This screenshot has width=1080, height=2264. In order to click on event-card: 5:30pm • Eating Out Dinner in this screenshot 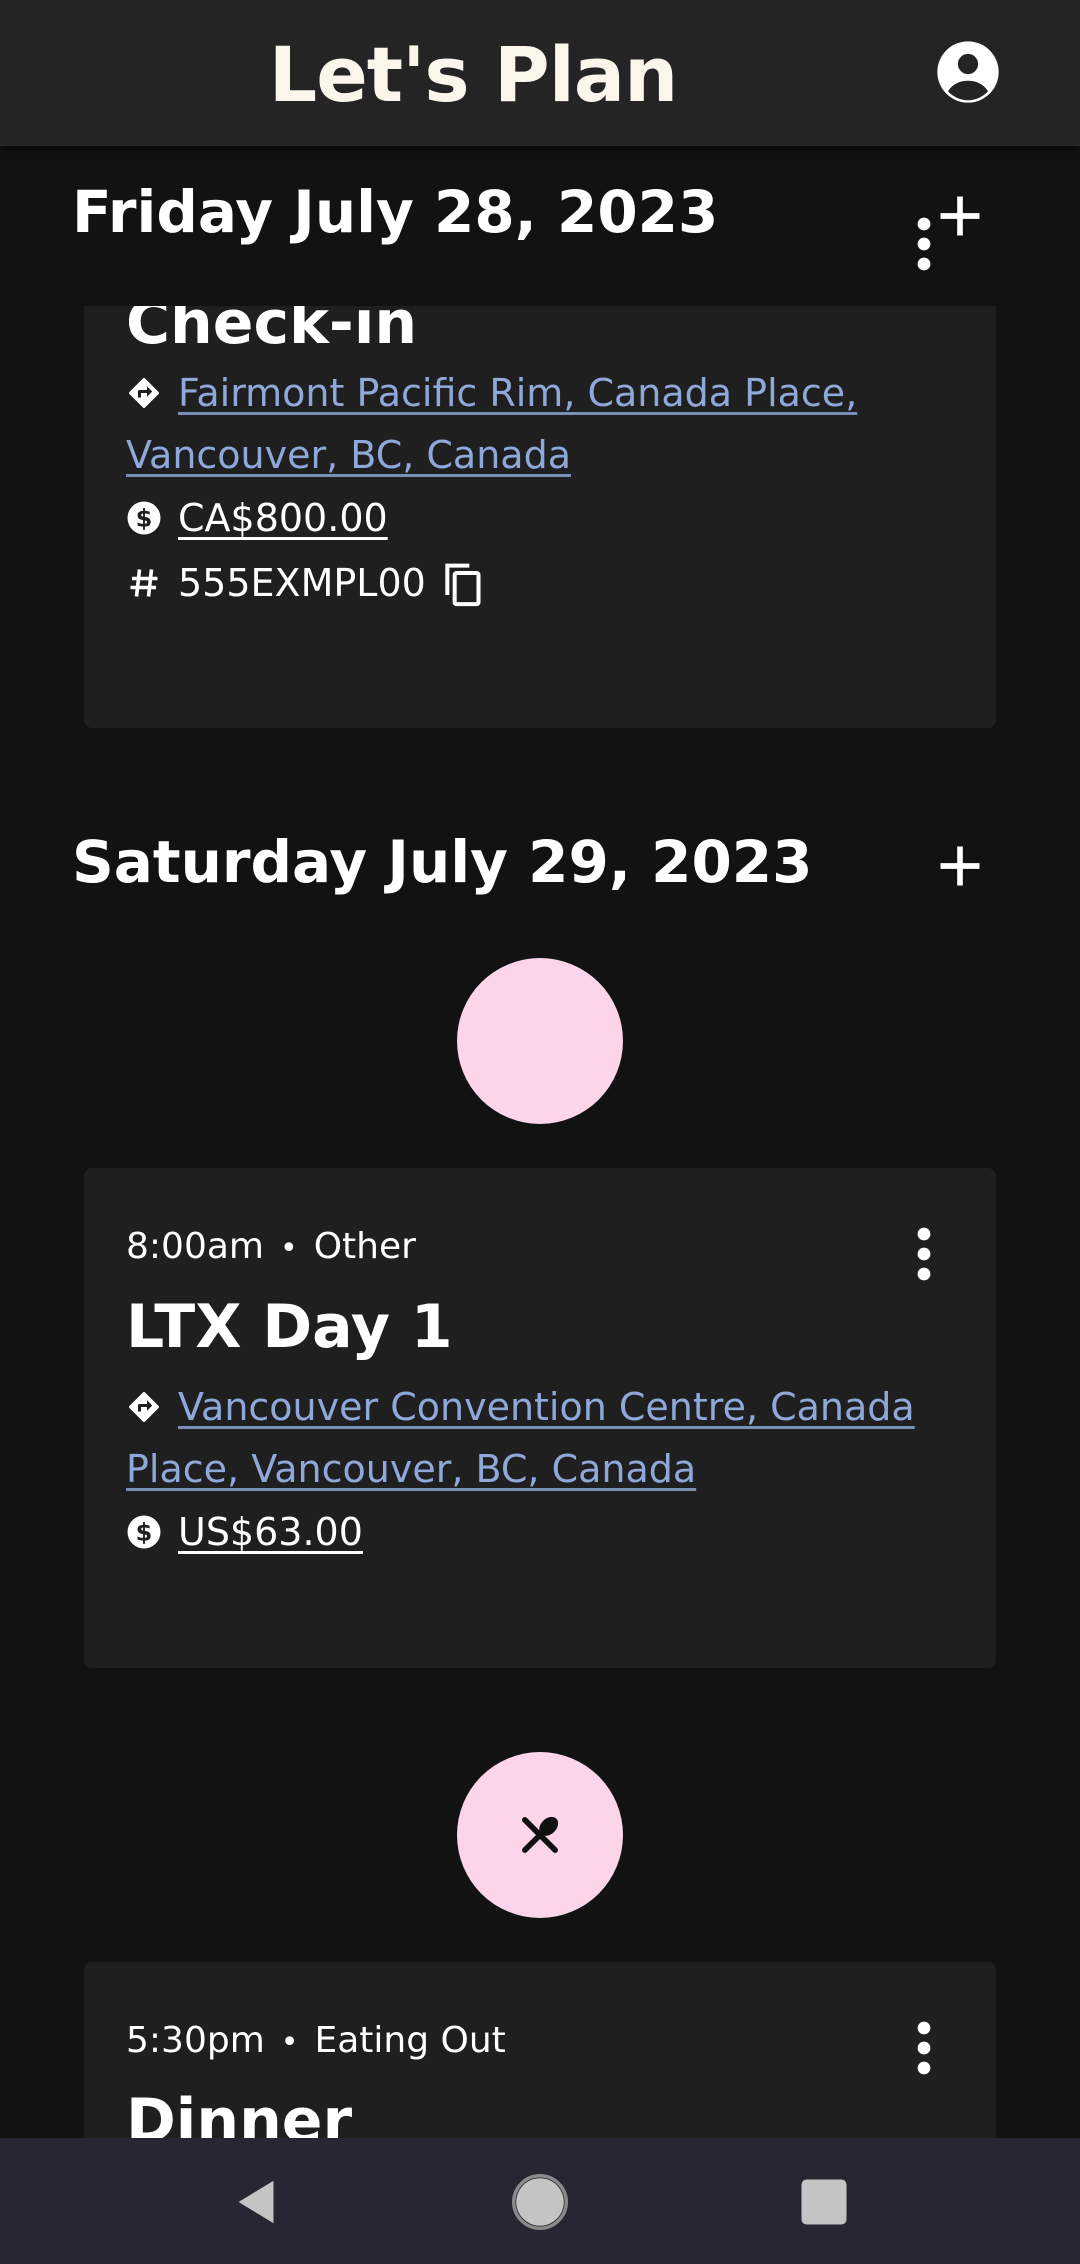, I will do `click(540, 2050)`.